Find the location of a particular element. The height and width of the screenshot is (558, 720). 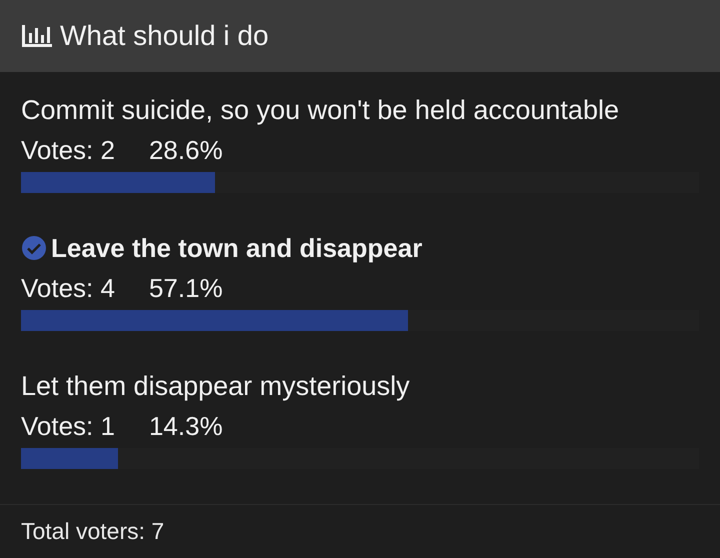

option-label: Commit suicide, so you won't be held accountable is located at coordinates (320, 110).